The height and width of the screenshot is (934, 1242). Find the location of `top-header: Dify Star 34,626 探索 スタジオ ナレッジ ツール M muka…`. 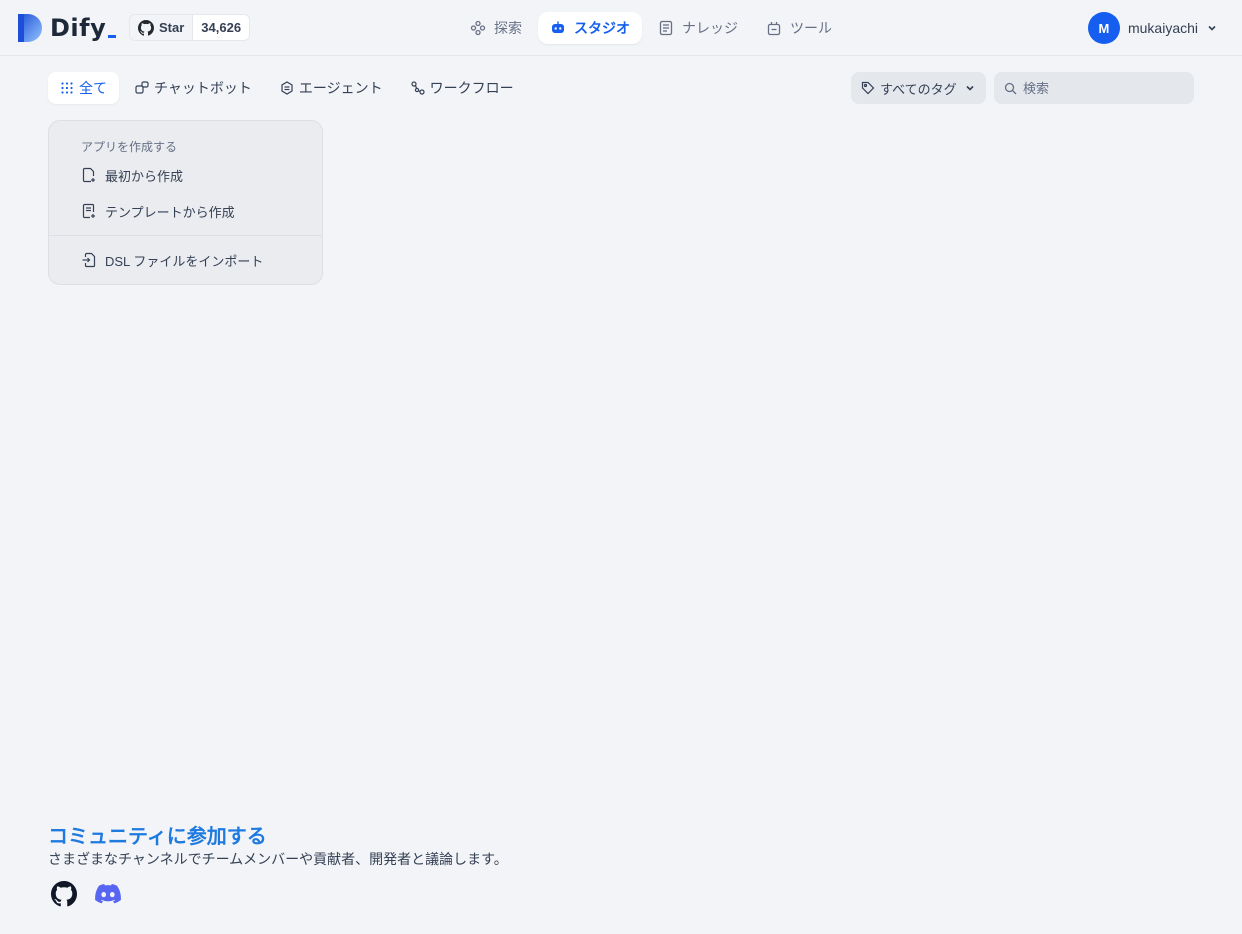

top-header: Dify Star 34,626 探索 スタジオ ナレッジ ツール M muka… is located at coordinates (621, 28).